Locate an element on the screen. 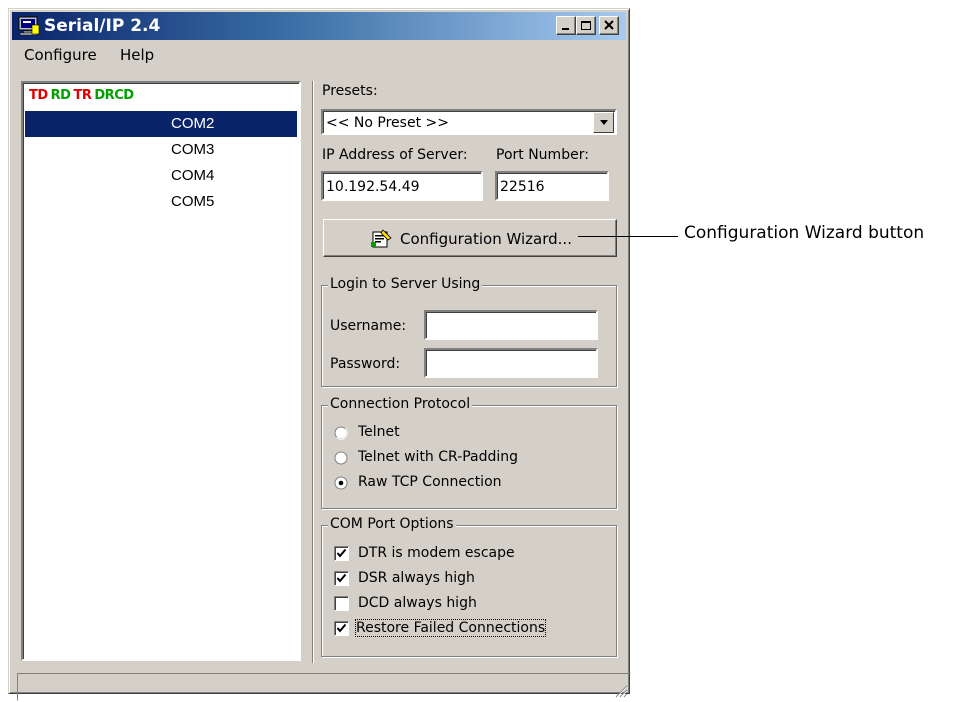  port-label: COM3 is located at coordinates (193, 149).